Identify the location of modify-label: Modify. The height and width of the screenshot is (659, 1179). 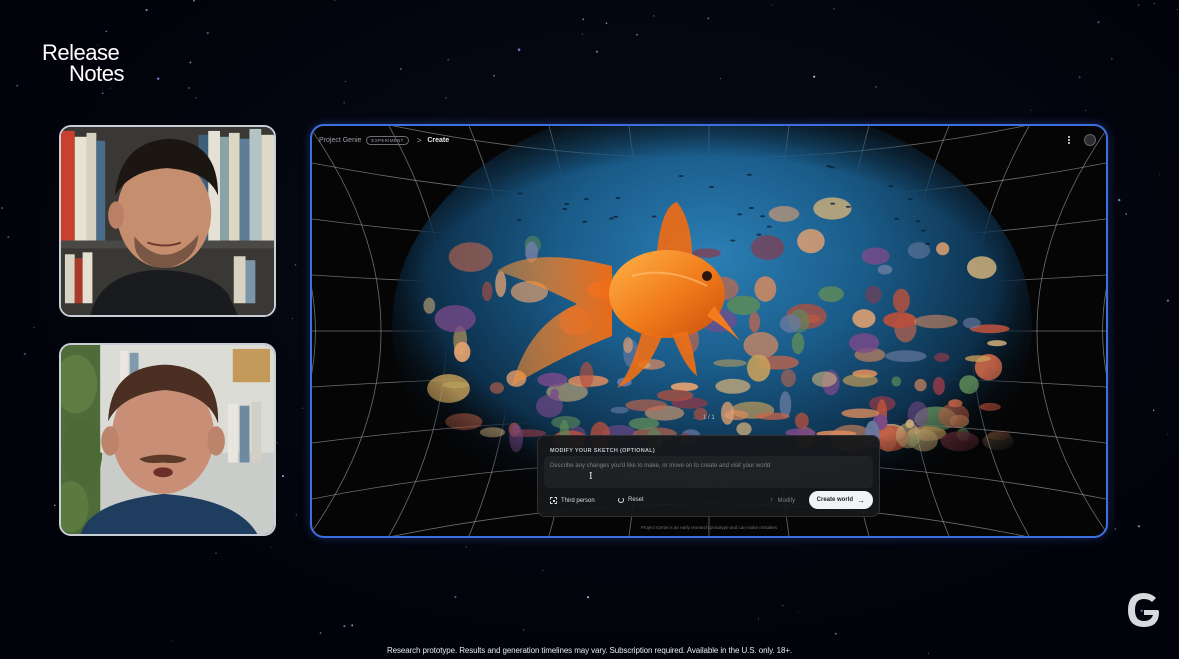
(786, 500).